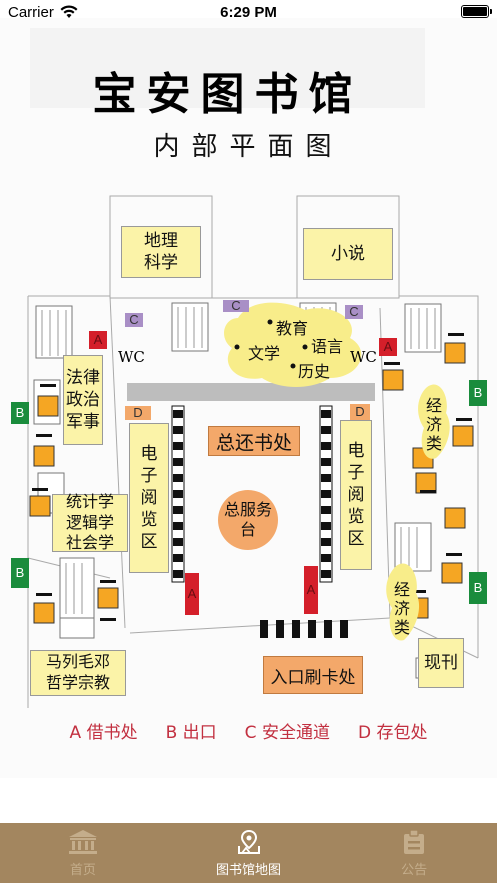 This screenshot has width=497, height=883. I want to click on room-statistics-logic-sociology: 统计学 逻辑学 社会学, so click(90, 522).